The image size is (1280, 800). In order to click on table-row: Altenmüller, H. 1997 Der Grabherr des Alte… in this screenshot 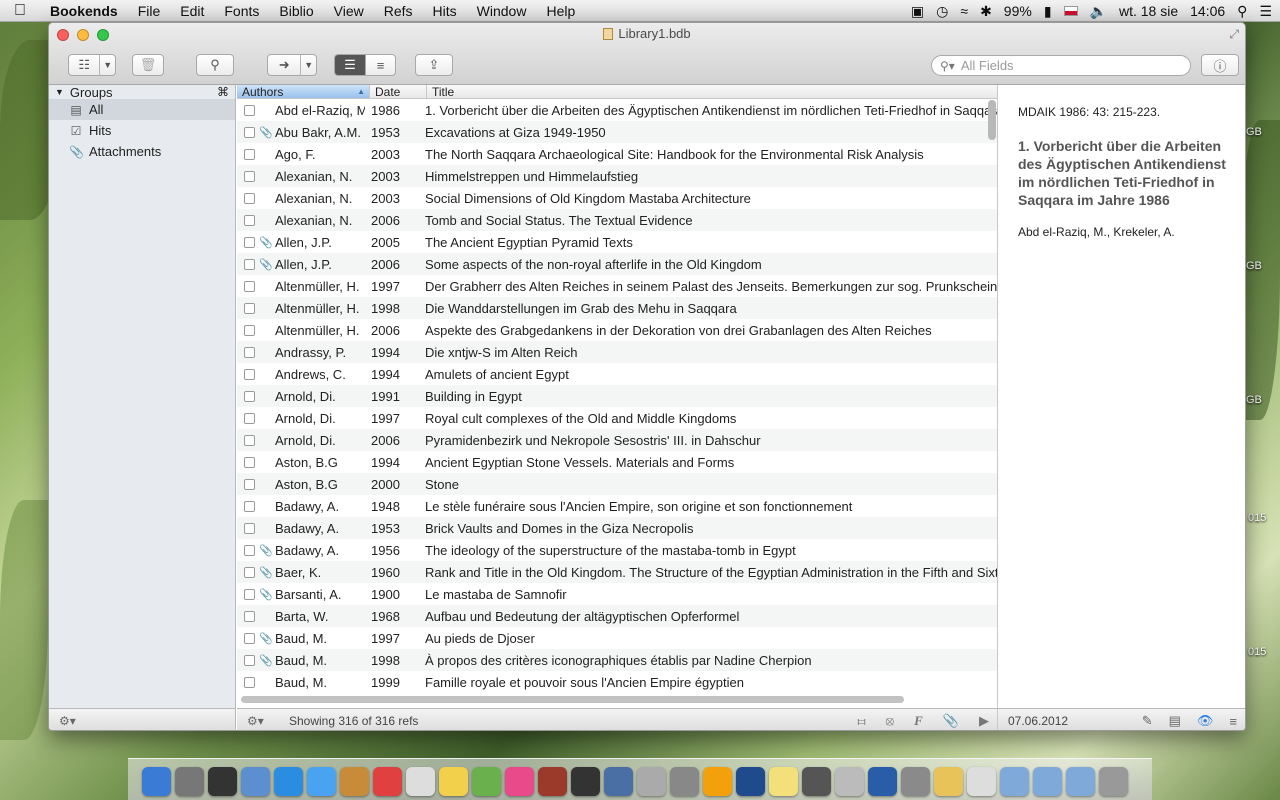, I will do `click(617, 286)`.